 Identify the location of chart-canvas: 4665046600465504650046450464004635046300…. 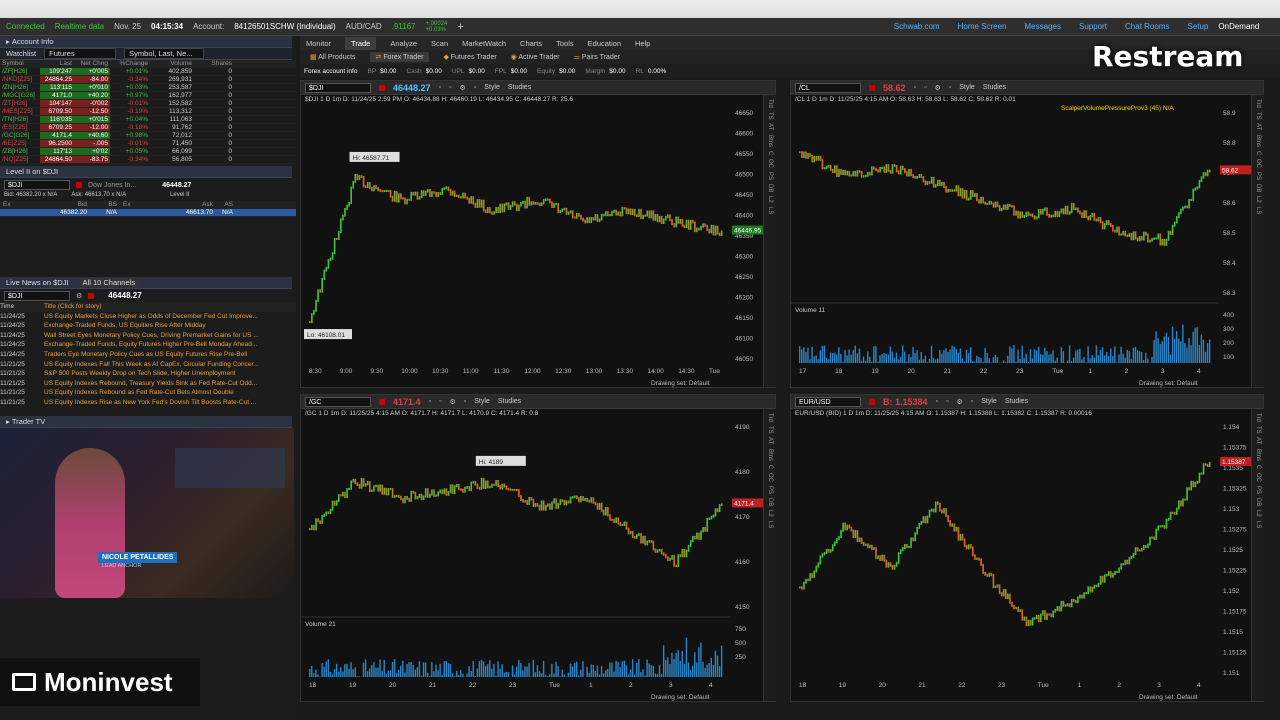
(532, 246).